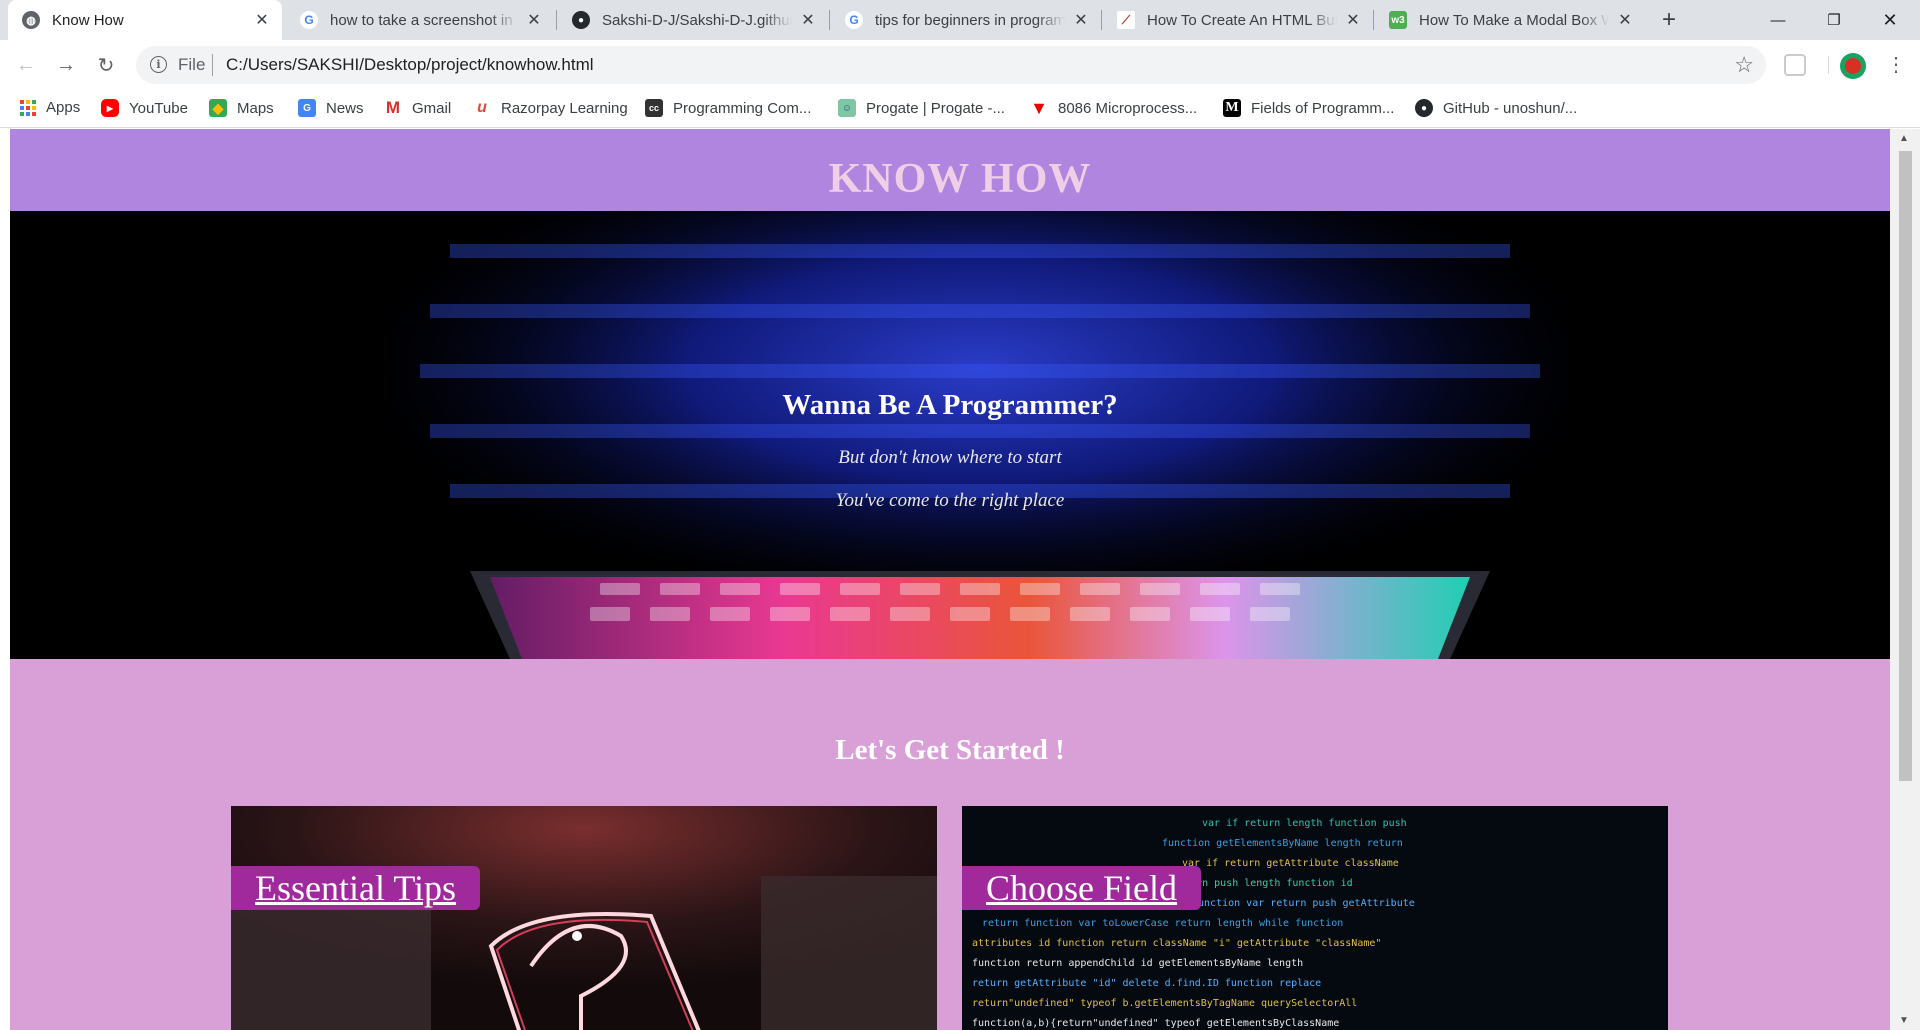 This screenshot has width=1920, height=1030. Describe the element at coordinates (331, 108) in the screenshot. I see `bookmark-news: G News` at that location.